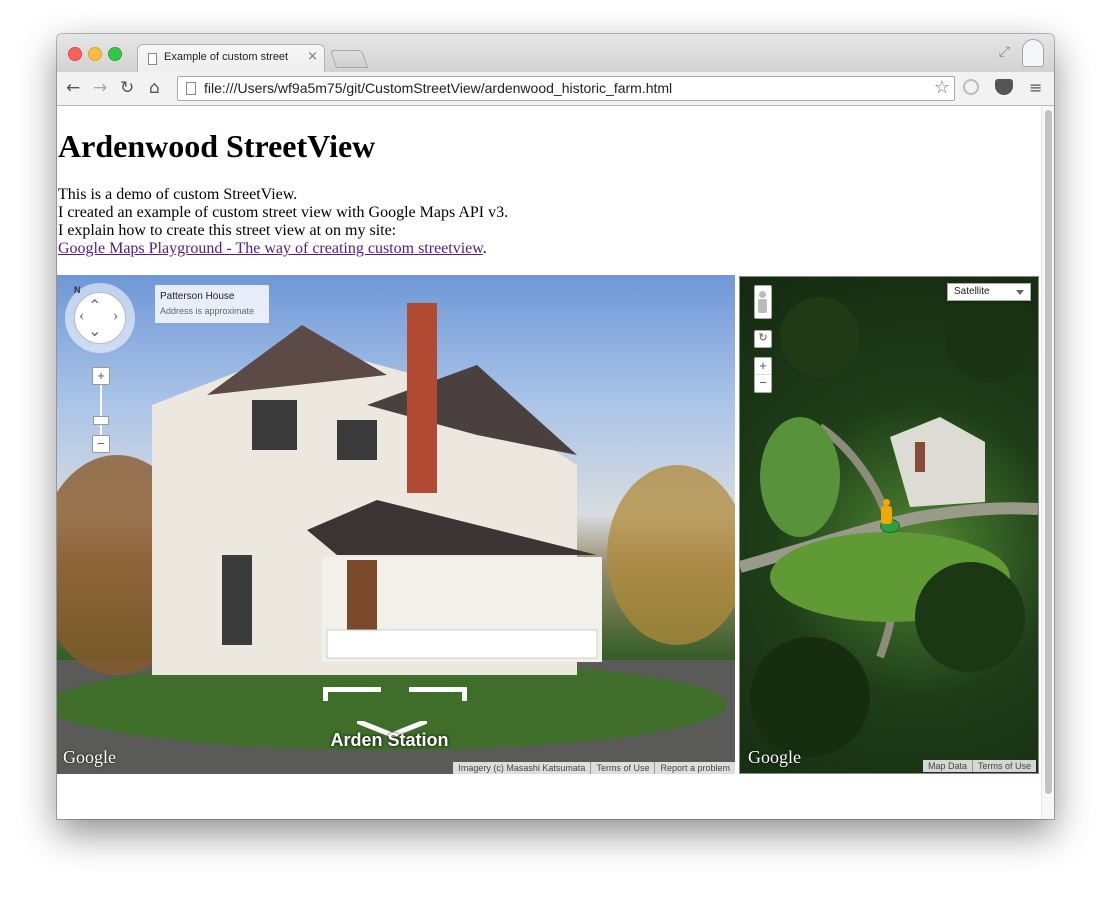 The image size is (1111, 898). Describe the element at coordinates (1035, 87) in the screenshot. I see `menu-icon: ≡` at that location.